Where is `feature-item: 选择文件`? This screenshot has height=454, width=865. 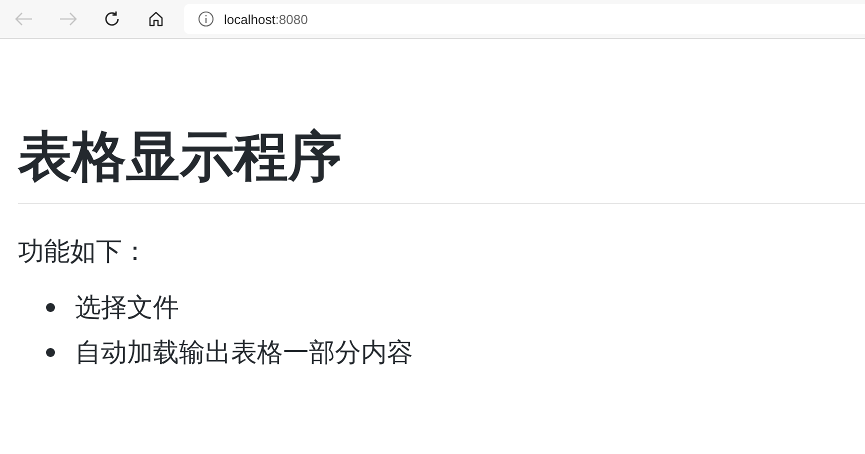
feature-item: 选择文件 is located at coordinates (127, 308).